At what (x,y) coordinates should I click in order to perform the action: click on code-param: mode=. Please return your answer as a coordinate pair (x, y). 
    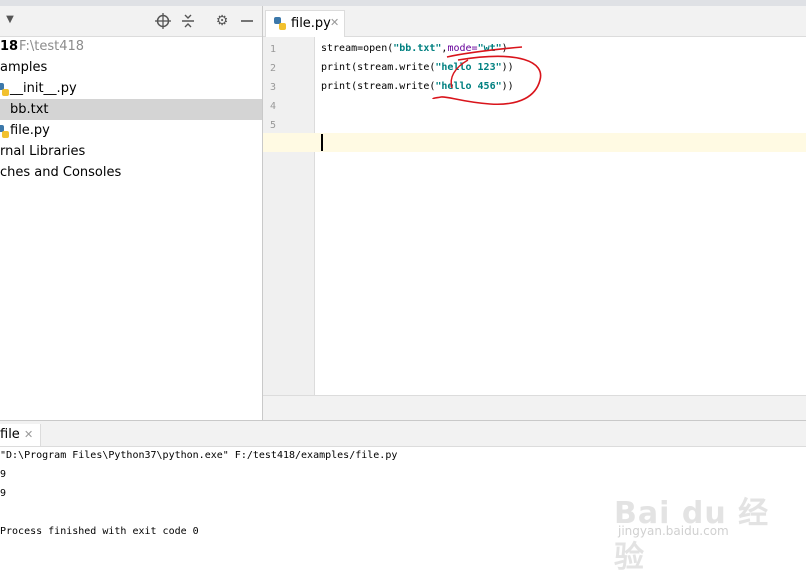
    Looking at the image, I should click on (462, 48).